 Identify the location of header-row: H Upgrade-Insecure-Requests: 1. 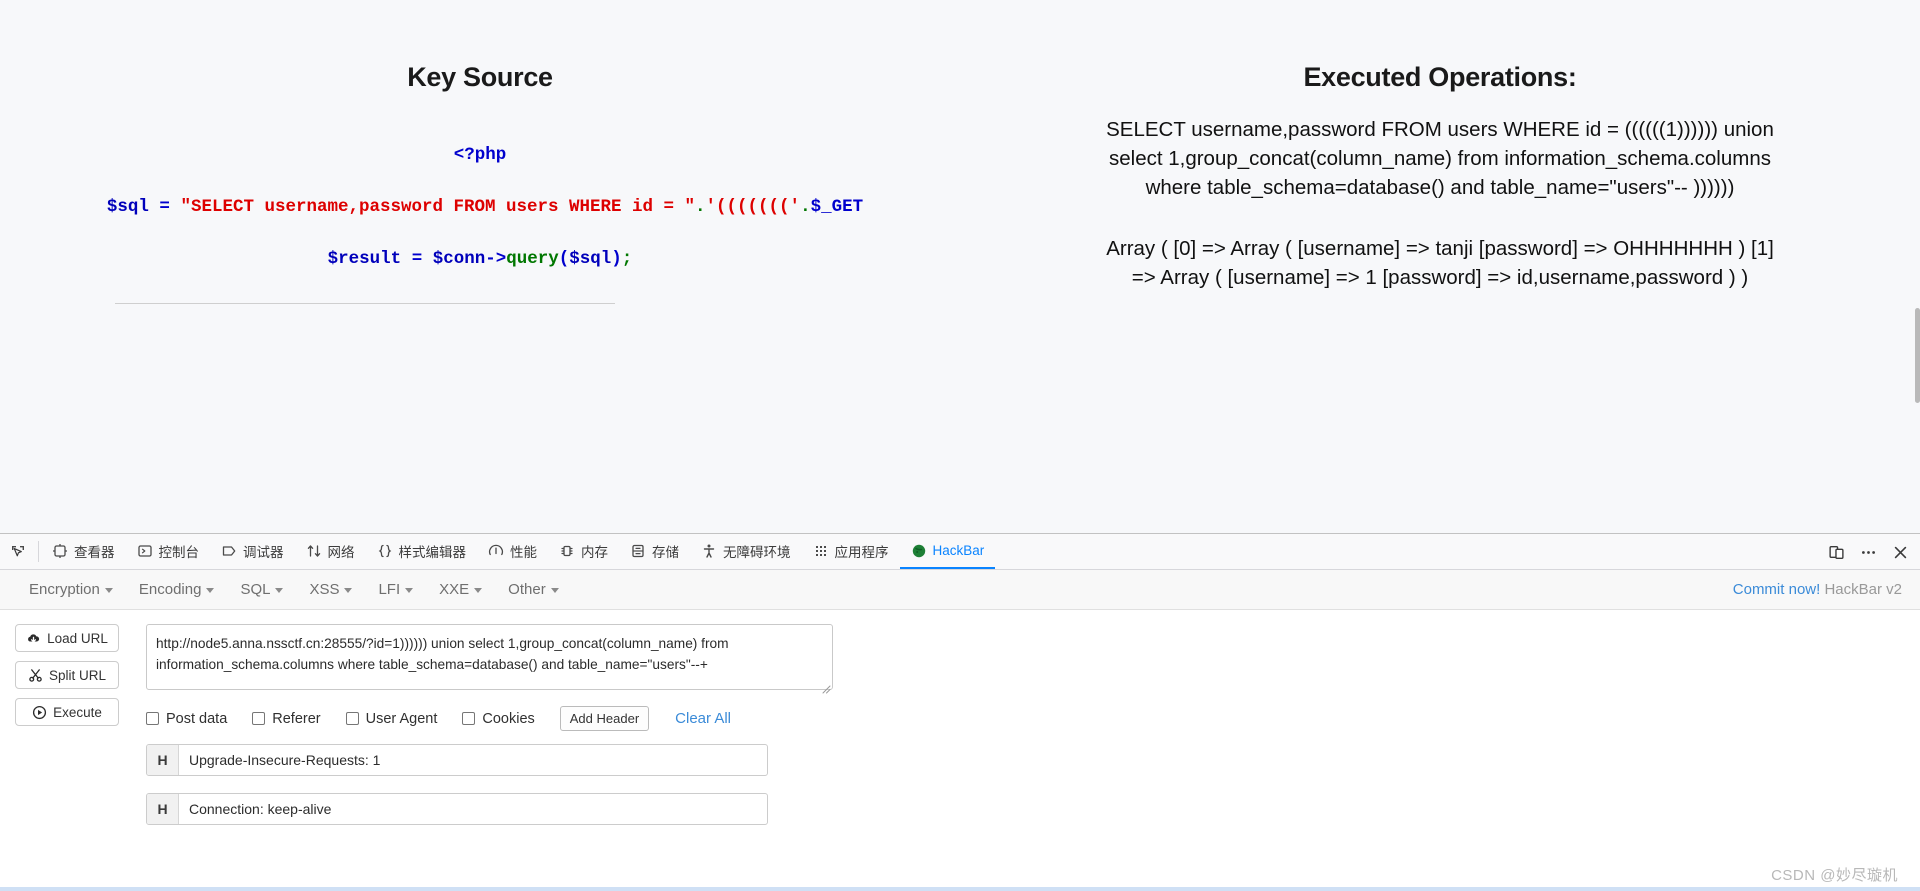
(457, 760).